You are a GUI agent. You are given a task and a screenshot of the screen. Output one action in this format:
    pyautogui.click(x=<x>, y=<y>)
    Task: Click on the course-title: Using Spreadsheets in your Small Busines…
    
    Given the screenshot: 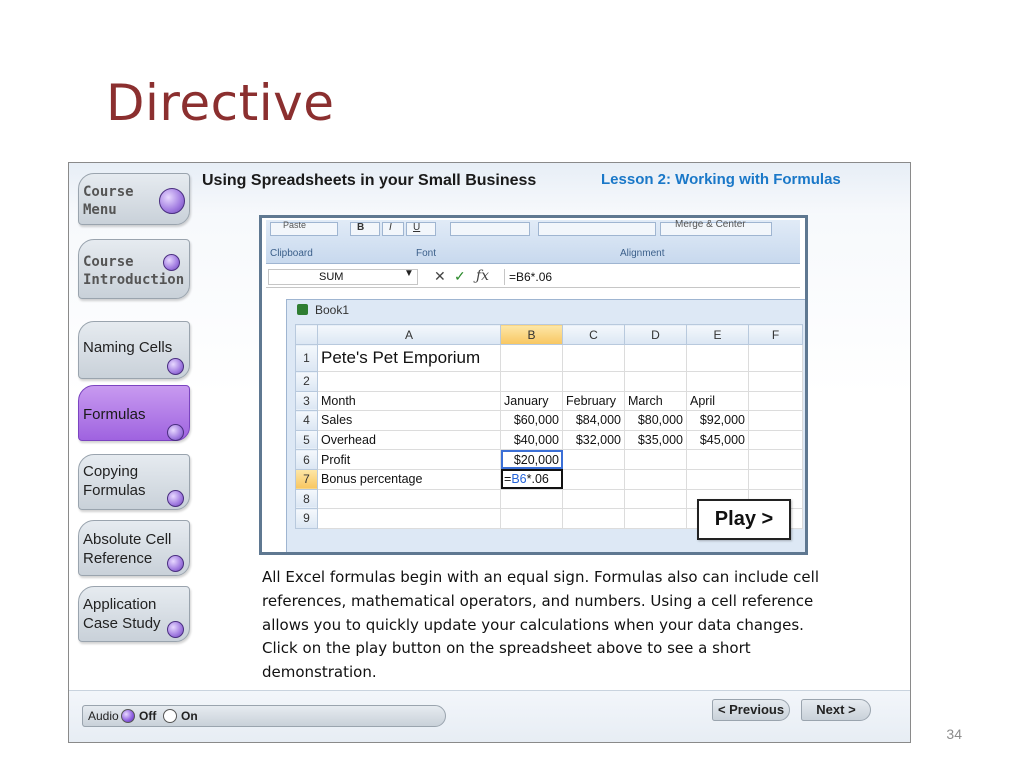 What is the action you would take?
    pyautogui.click(x=369, y=180)
    